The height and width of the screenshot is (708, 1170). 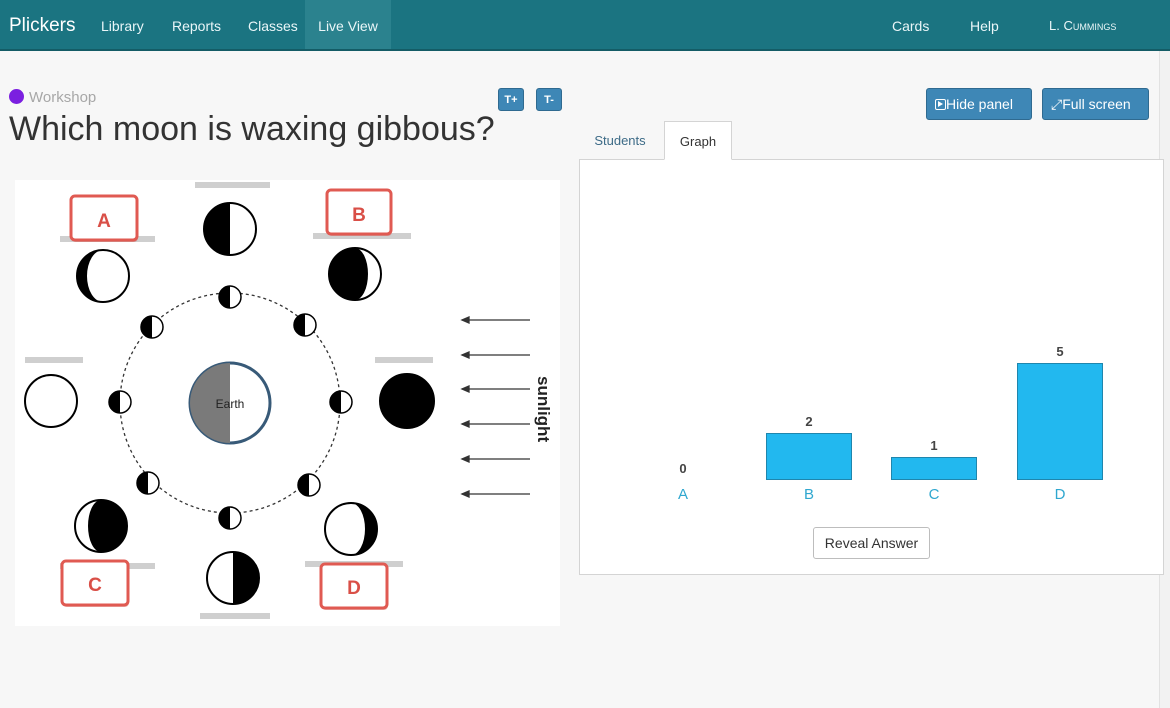 What do you see at coordinates (42, 24) in the screenshot?
I see `brand-logo: Plickers` at bounding box center [42, 24].